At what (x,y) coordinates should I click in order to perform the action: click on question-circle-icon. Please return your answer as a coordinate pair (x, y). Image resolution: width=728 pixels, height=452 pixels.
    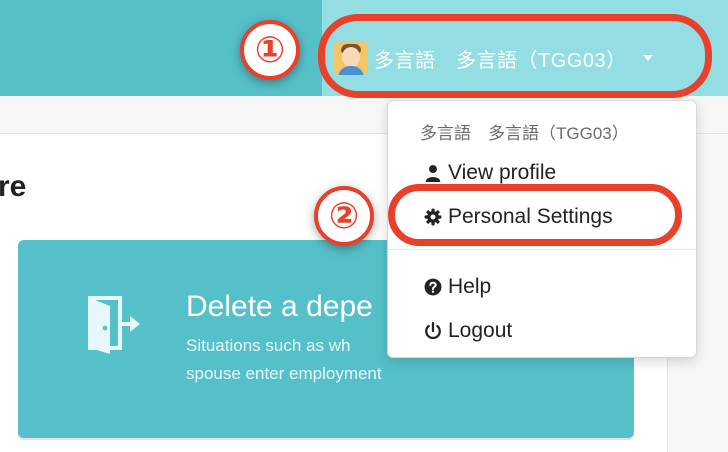
    Looking at the image, I should click on (433, 287).